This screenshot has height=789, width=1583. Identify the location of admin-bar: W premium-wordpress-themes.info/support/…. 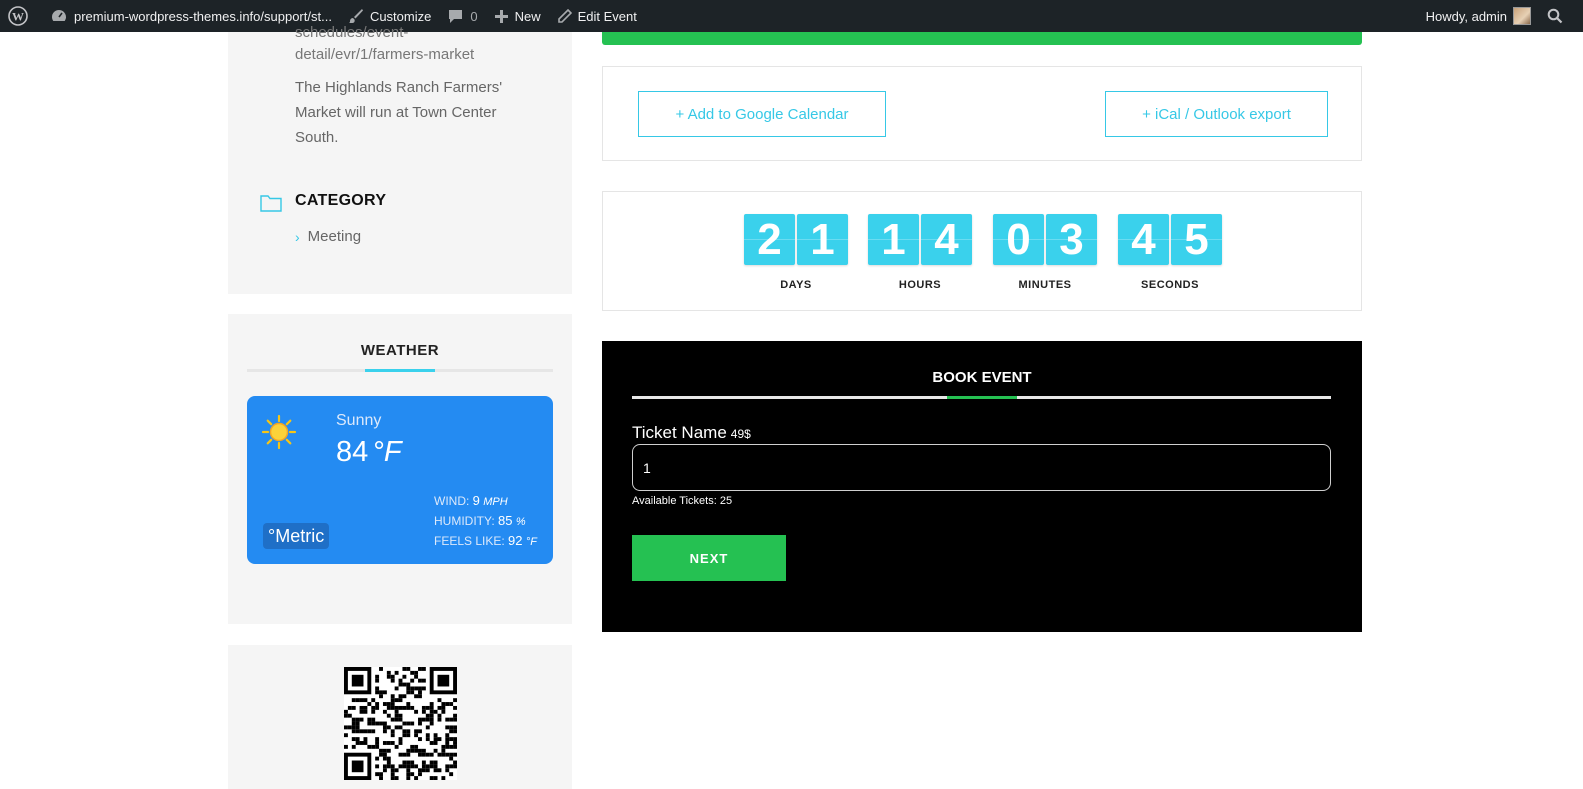
(791, 16).